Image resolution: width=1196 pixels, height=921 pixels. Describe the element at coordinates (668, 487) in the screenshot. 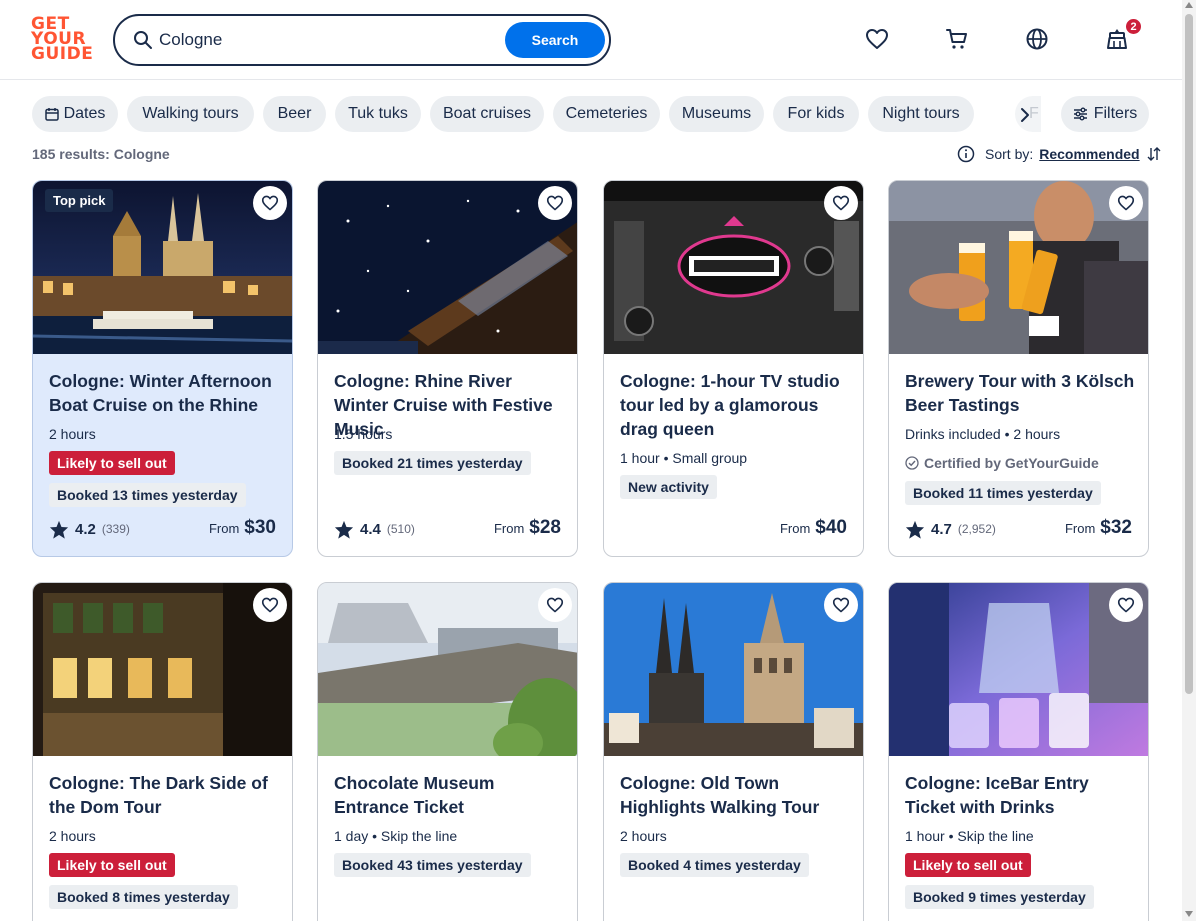

I see `new-activity-tag: New activity` at that location.